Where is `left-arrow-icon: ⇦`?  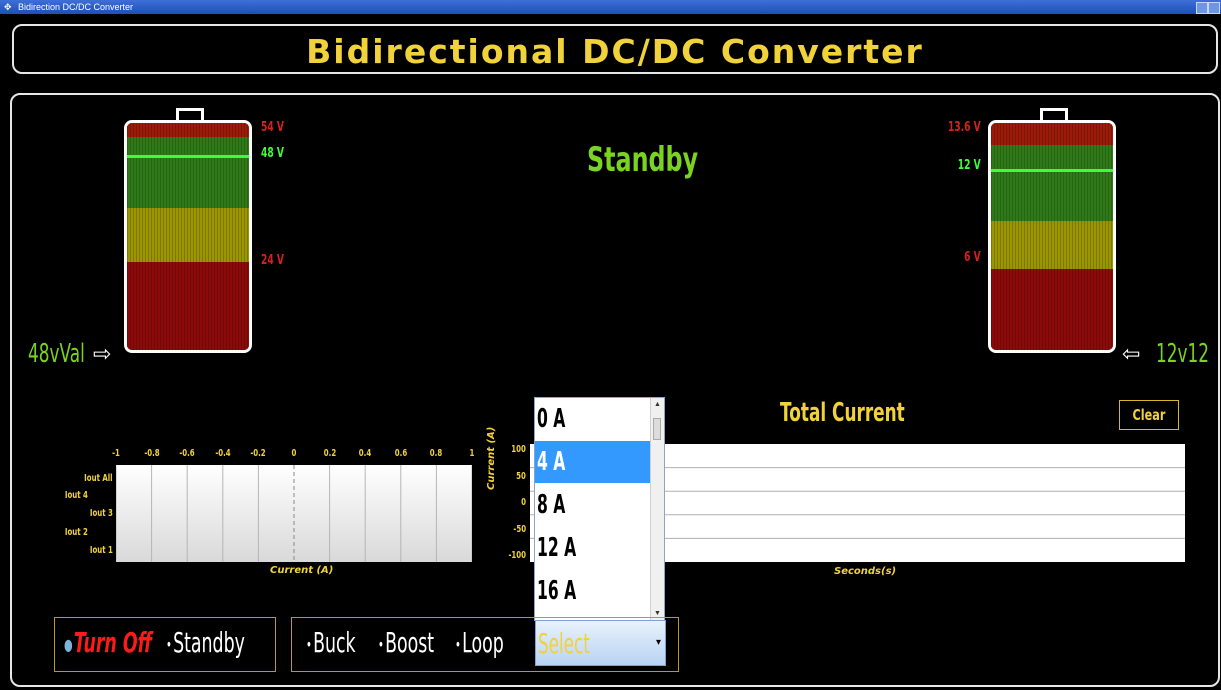 left-arrow-icon: ⇦ is located at coordinates (1131, 353).